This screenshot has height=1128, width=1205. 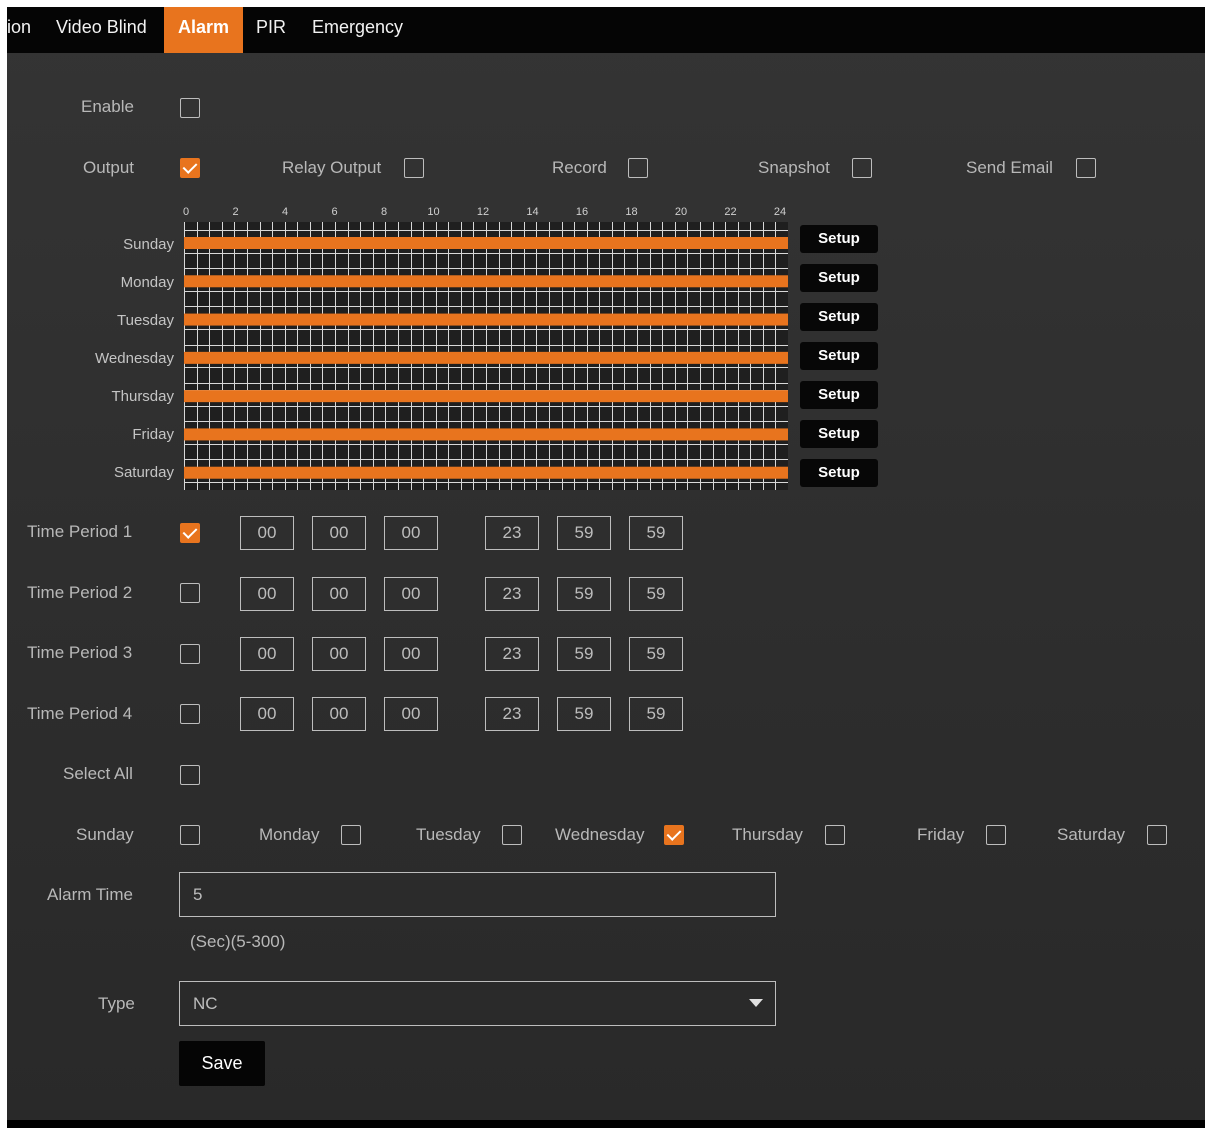 What do you see at coordinates (90, 894) in the screenshot?
I see `alarm-time-label: Alarm Time` at bounding box center [90, 894].